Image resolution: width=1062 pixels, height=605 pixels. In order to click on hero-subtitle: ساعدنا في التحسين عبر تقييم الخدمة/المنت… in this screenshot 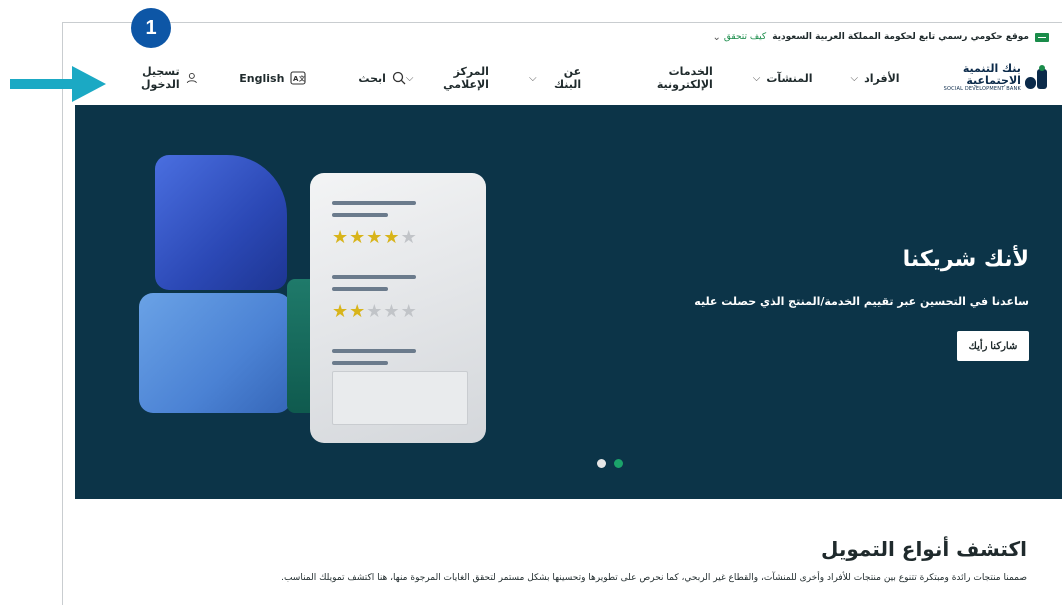, I will do `click(861, 301)`.